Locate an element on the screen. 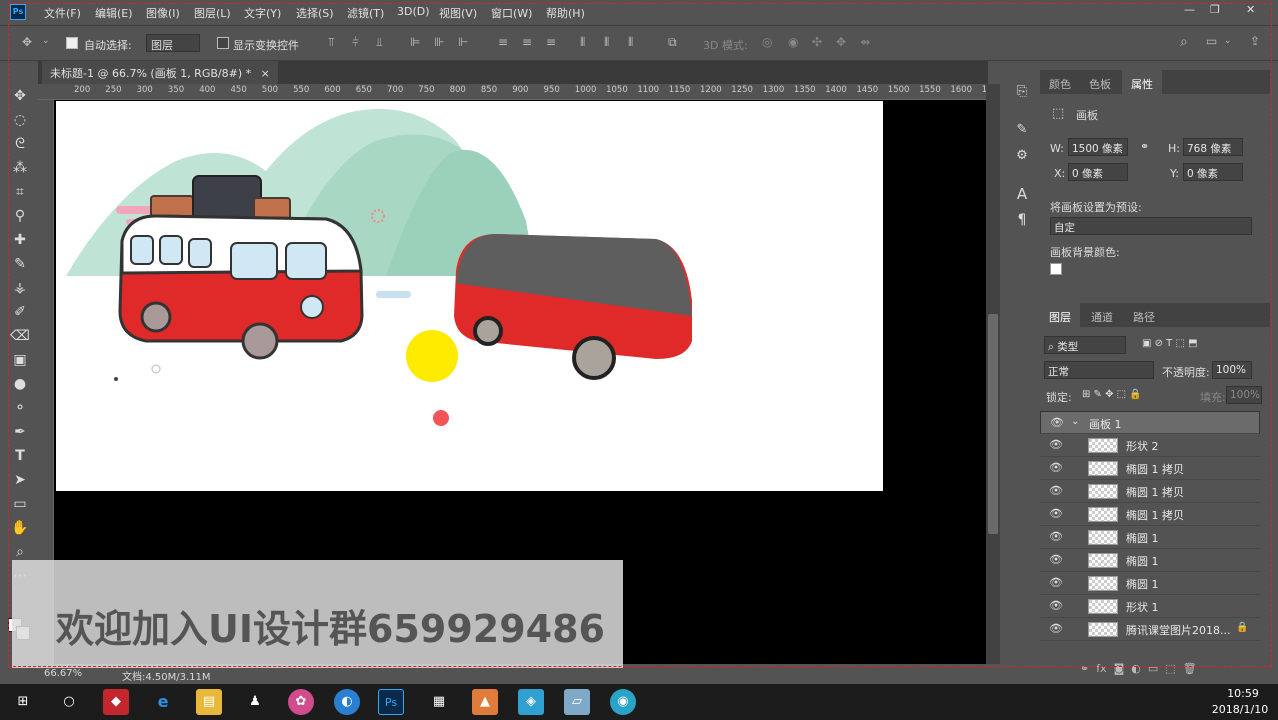  distribute-right-icon: ⦀ is located at coordinates (630, 42).